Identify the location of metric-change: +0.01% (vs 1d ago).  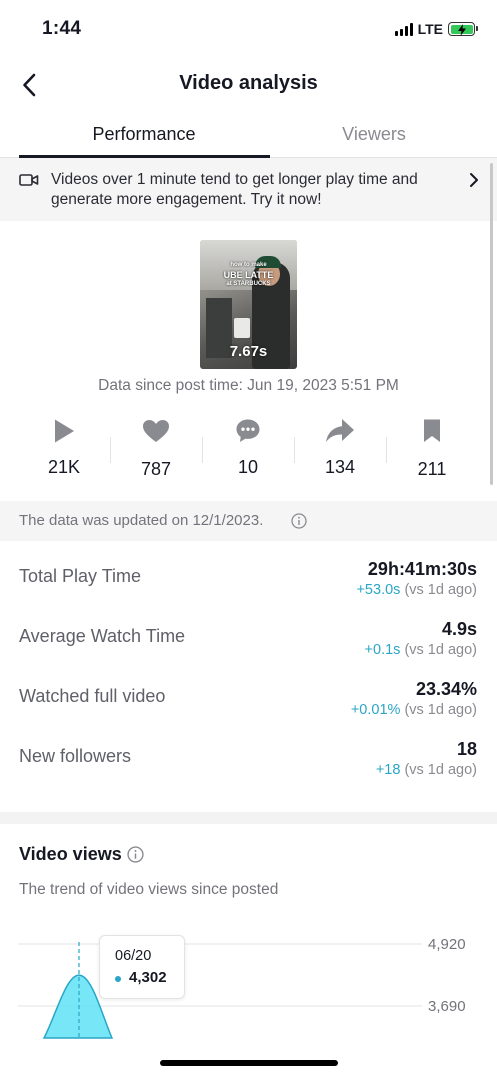
(414, 710).